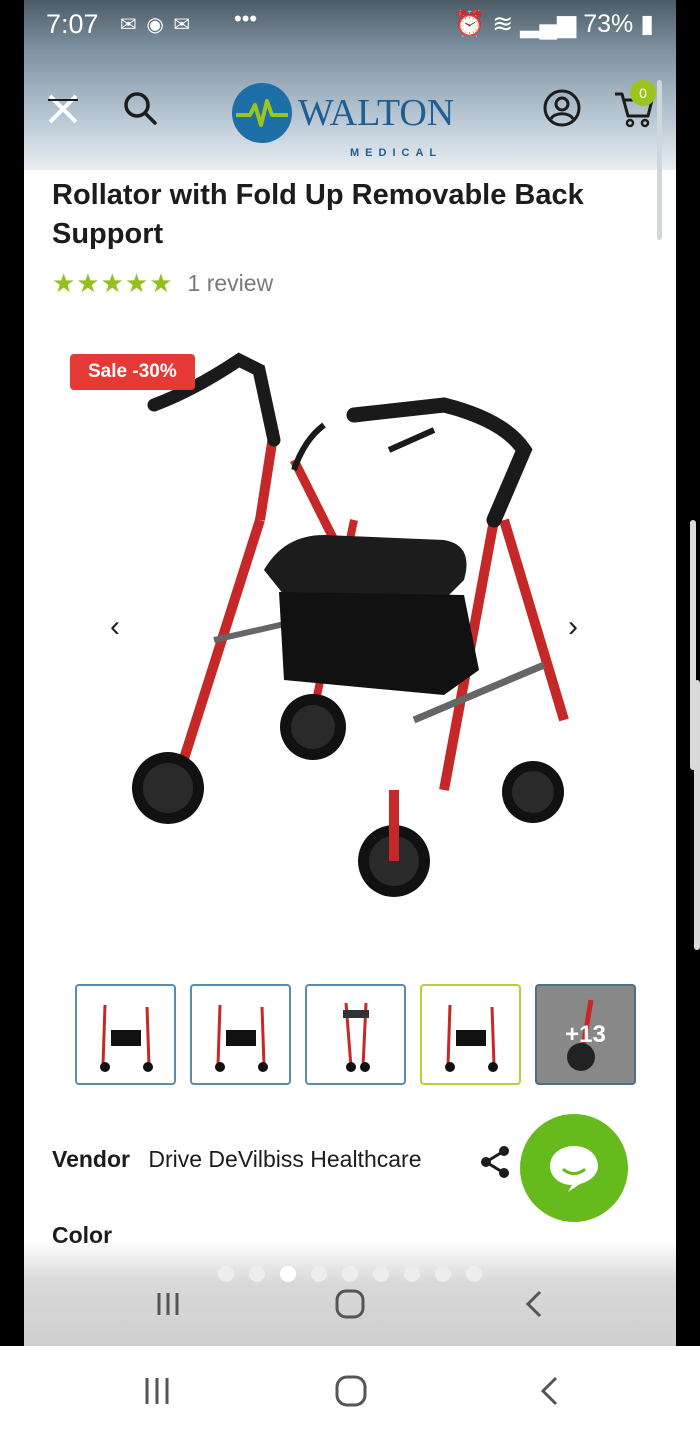 The width and height of the screenshot is (700, 1439). I want to click on logo-text: WALTON MEDICAL, so click(376, 125).